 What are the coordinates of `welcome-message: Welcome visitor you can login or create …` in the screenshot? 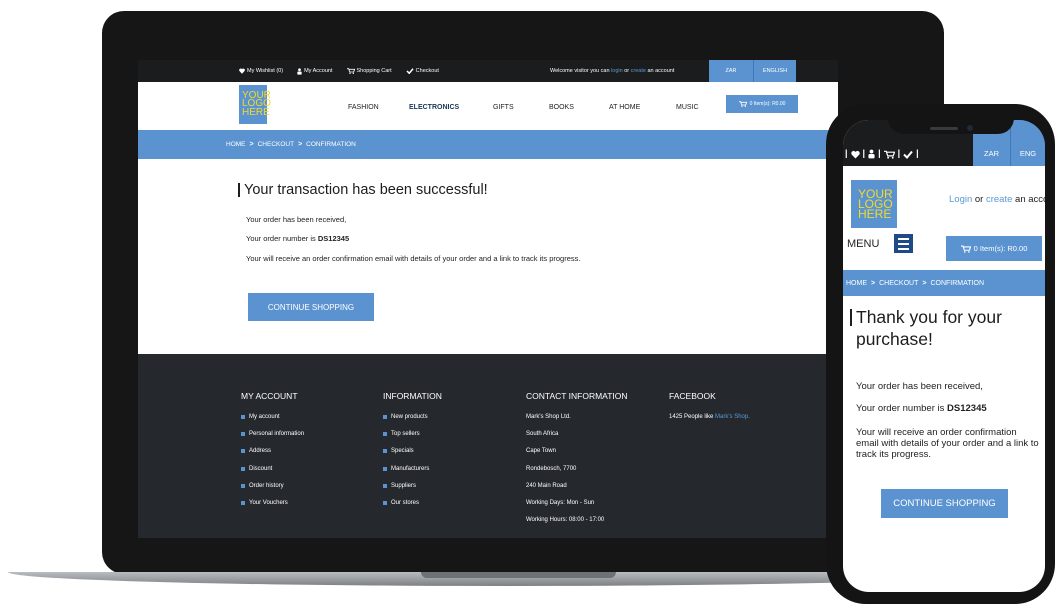 It's located at (612, 71).